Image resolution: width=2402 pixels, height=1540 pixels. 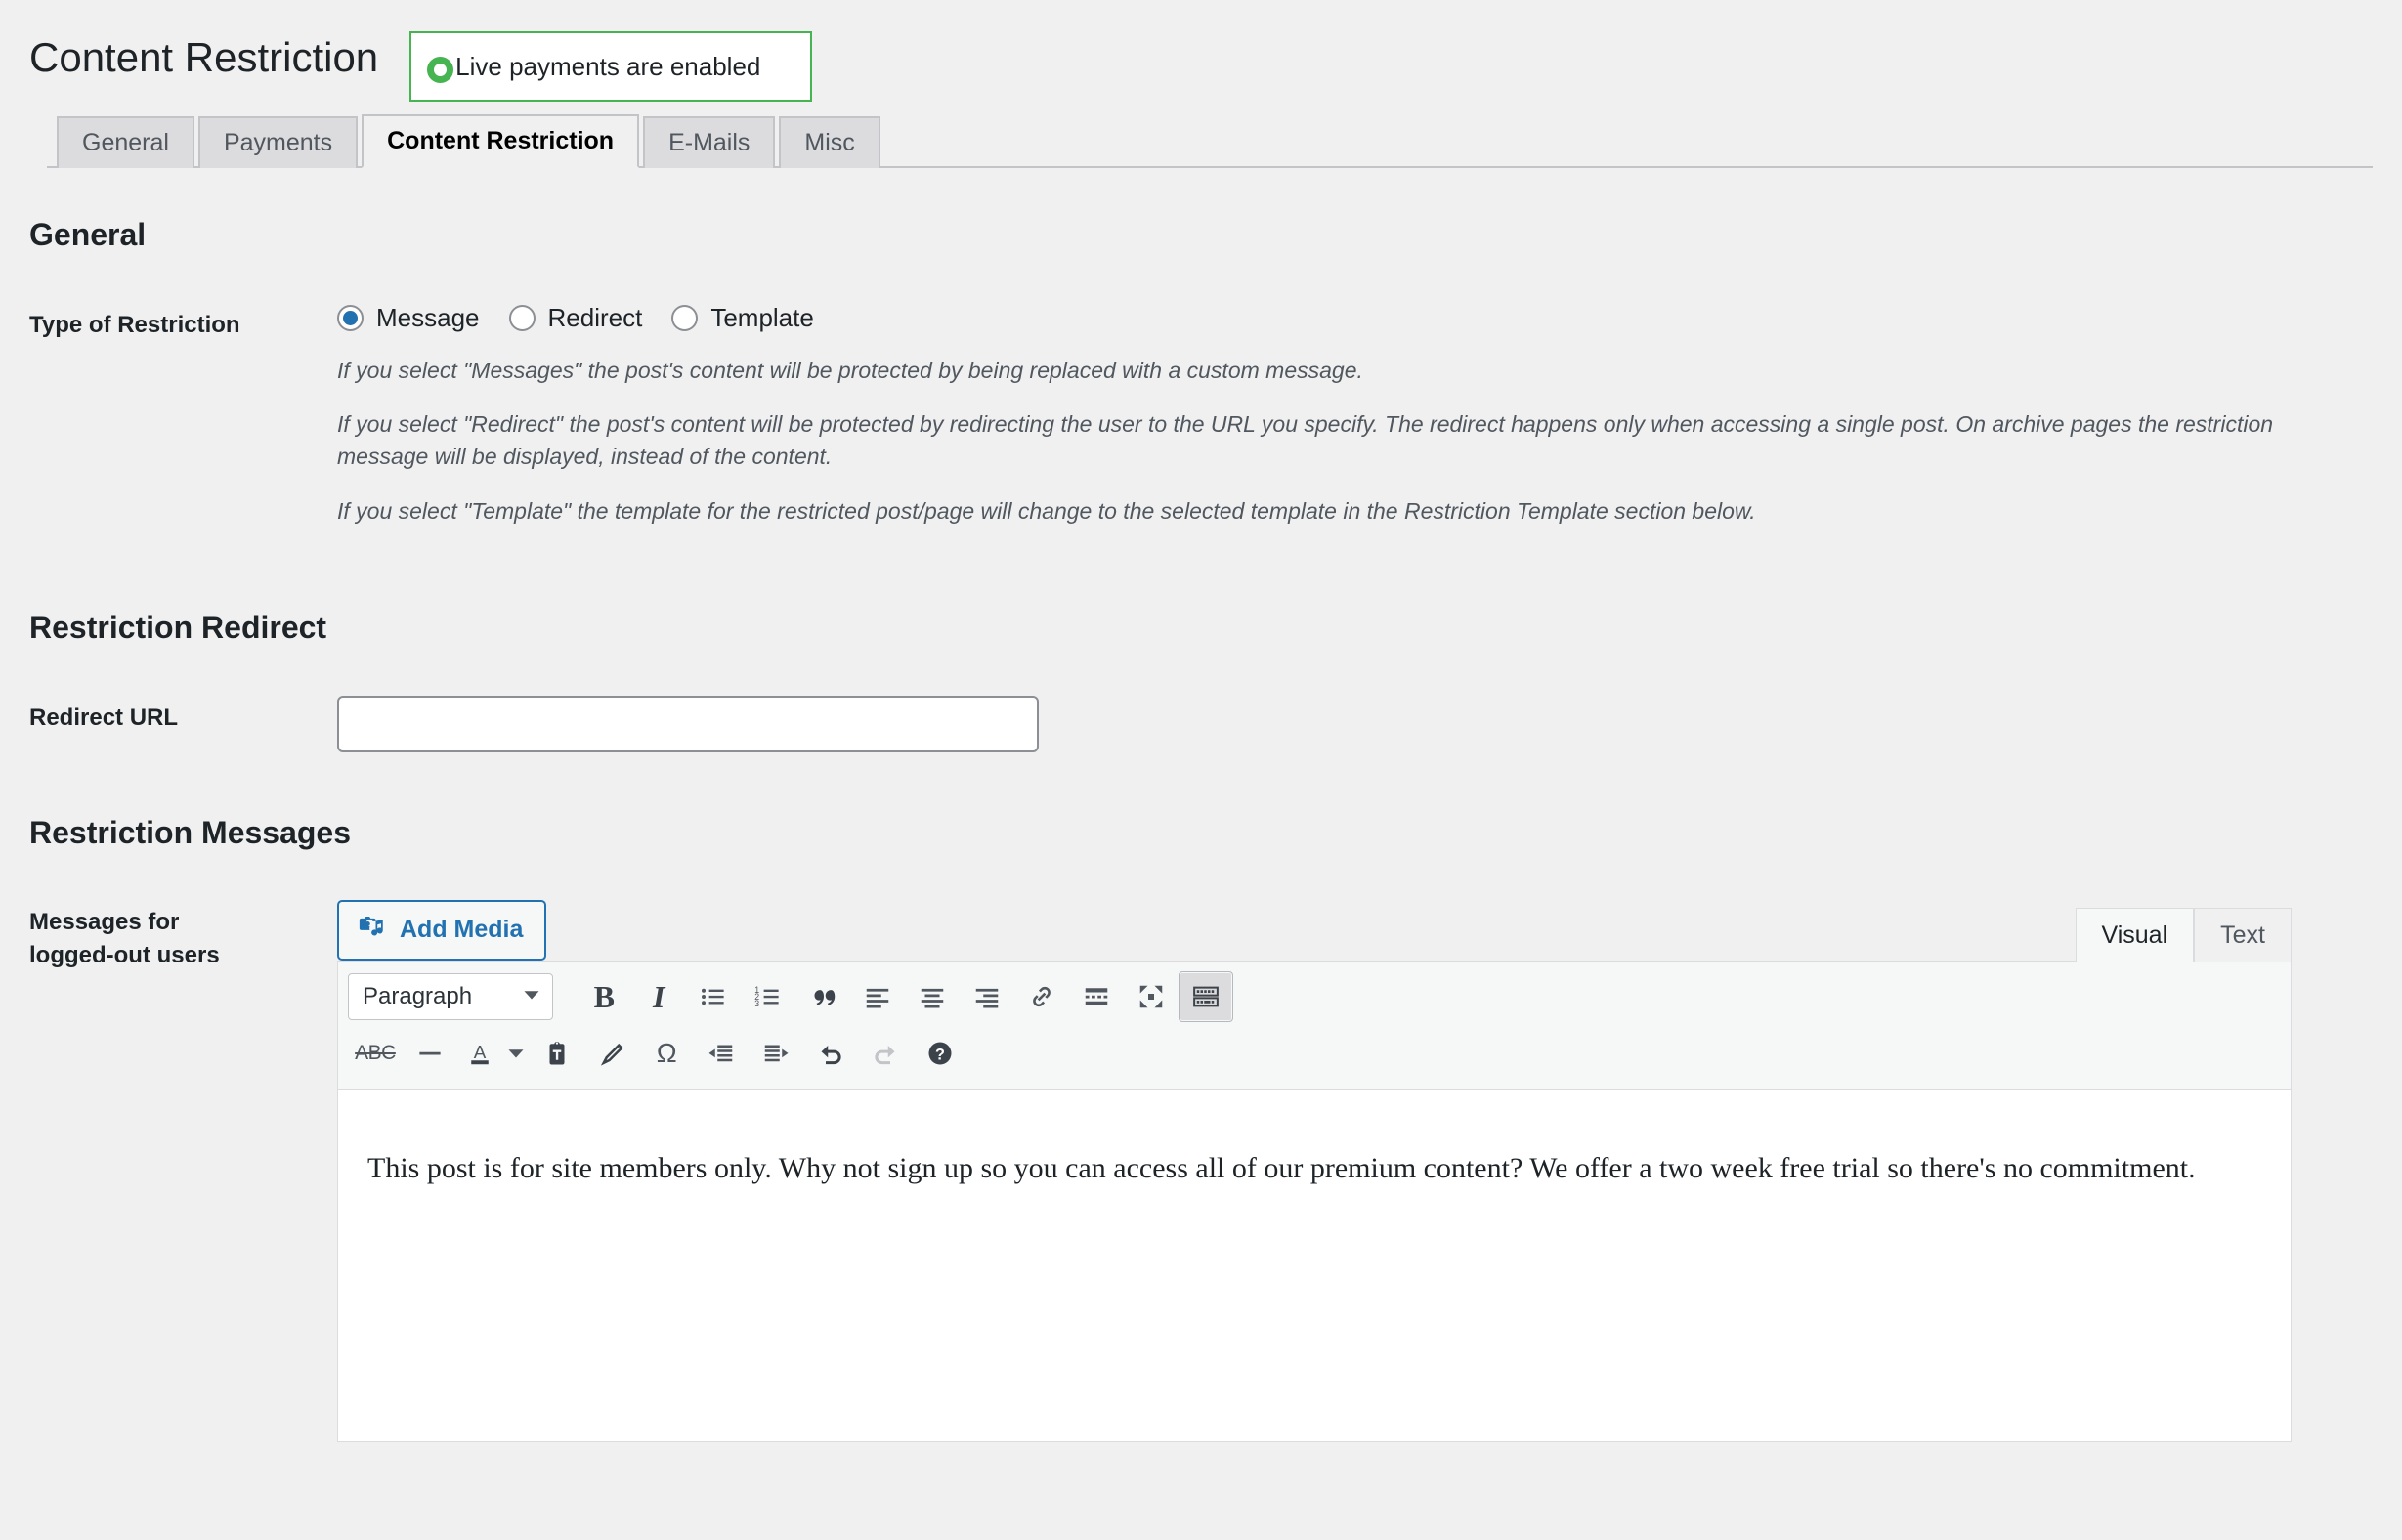 I want to click on page-title: Content Restriction, so click(x=204, y=57).